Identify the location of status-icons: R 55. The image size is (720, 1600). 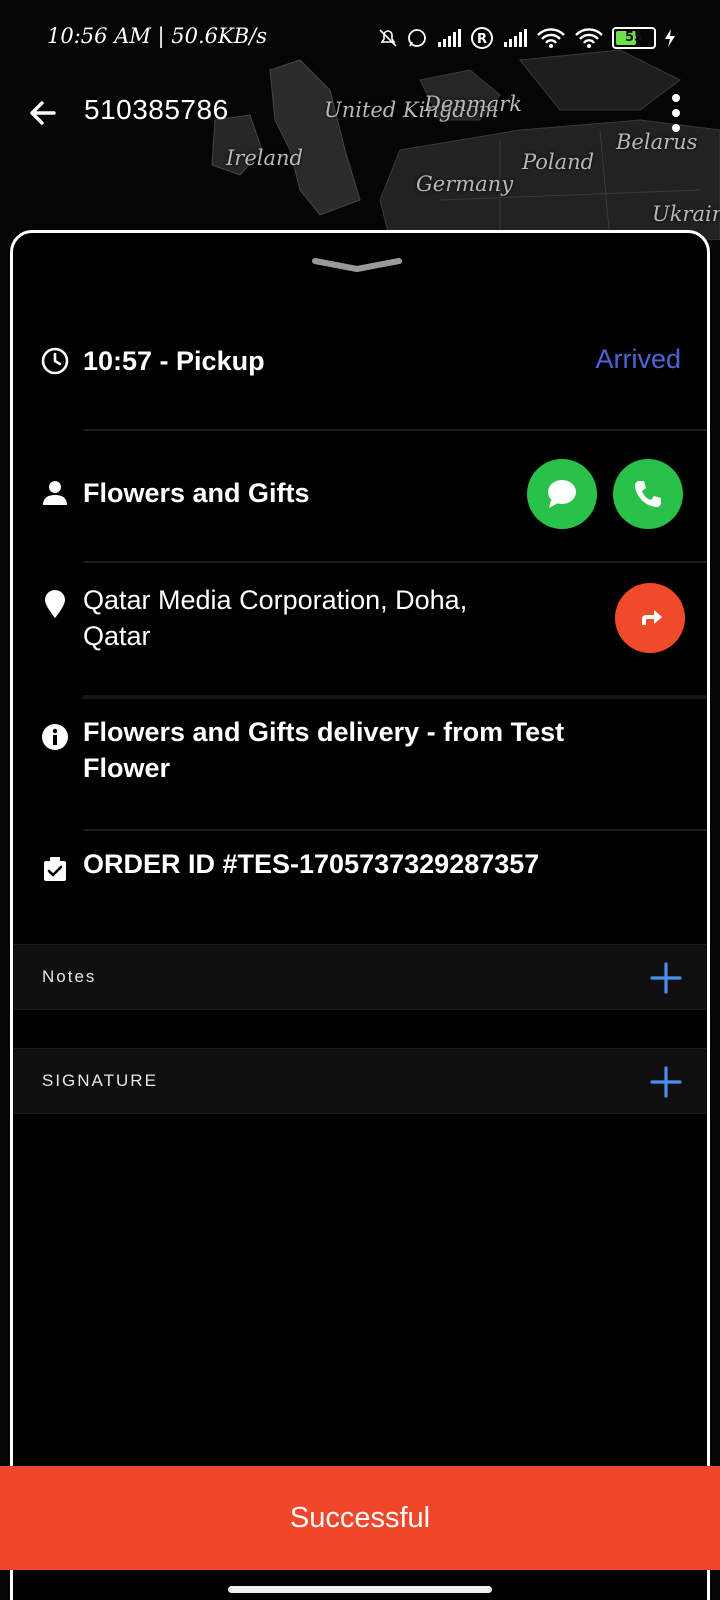
(527, 38).